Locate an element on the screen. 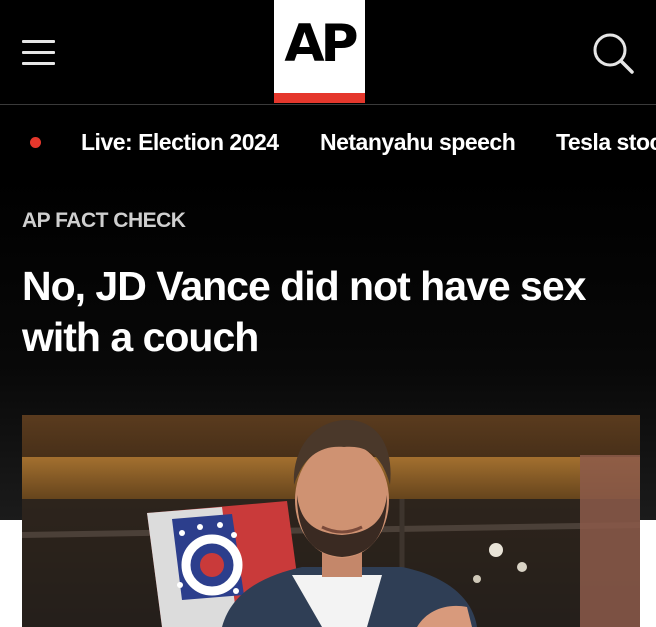 This screenshot has width=656, height=627. ap-logo: AP is located at coordinates (319, 51).